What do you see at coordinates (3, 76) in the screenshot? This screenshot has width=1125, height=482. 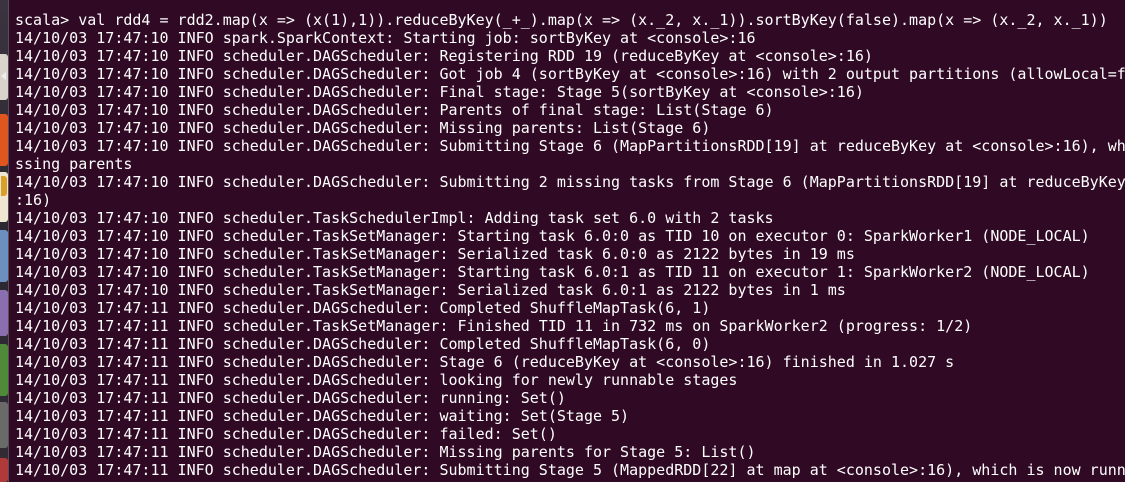 I see `active-app-arrow-icon` at bounding box center [3, 76].